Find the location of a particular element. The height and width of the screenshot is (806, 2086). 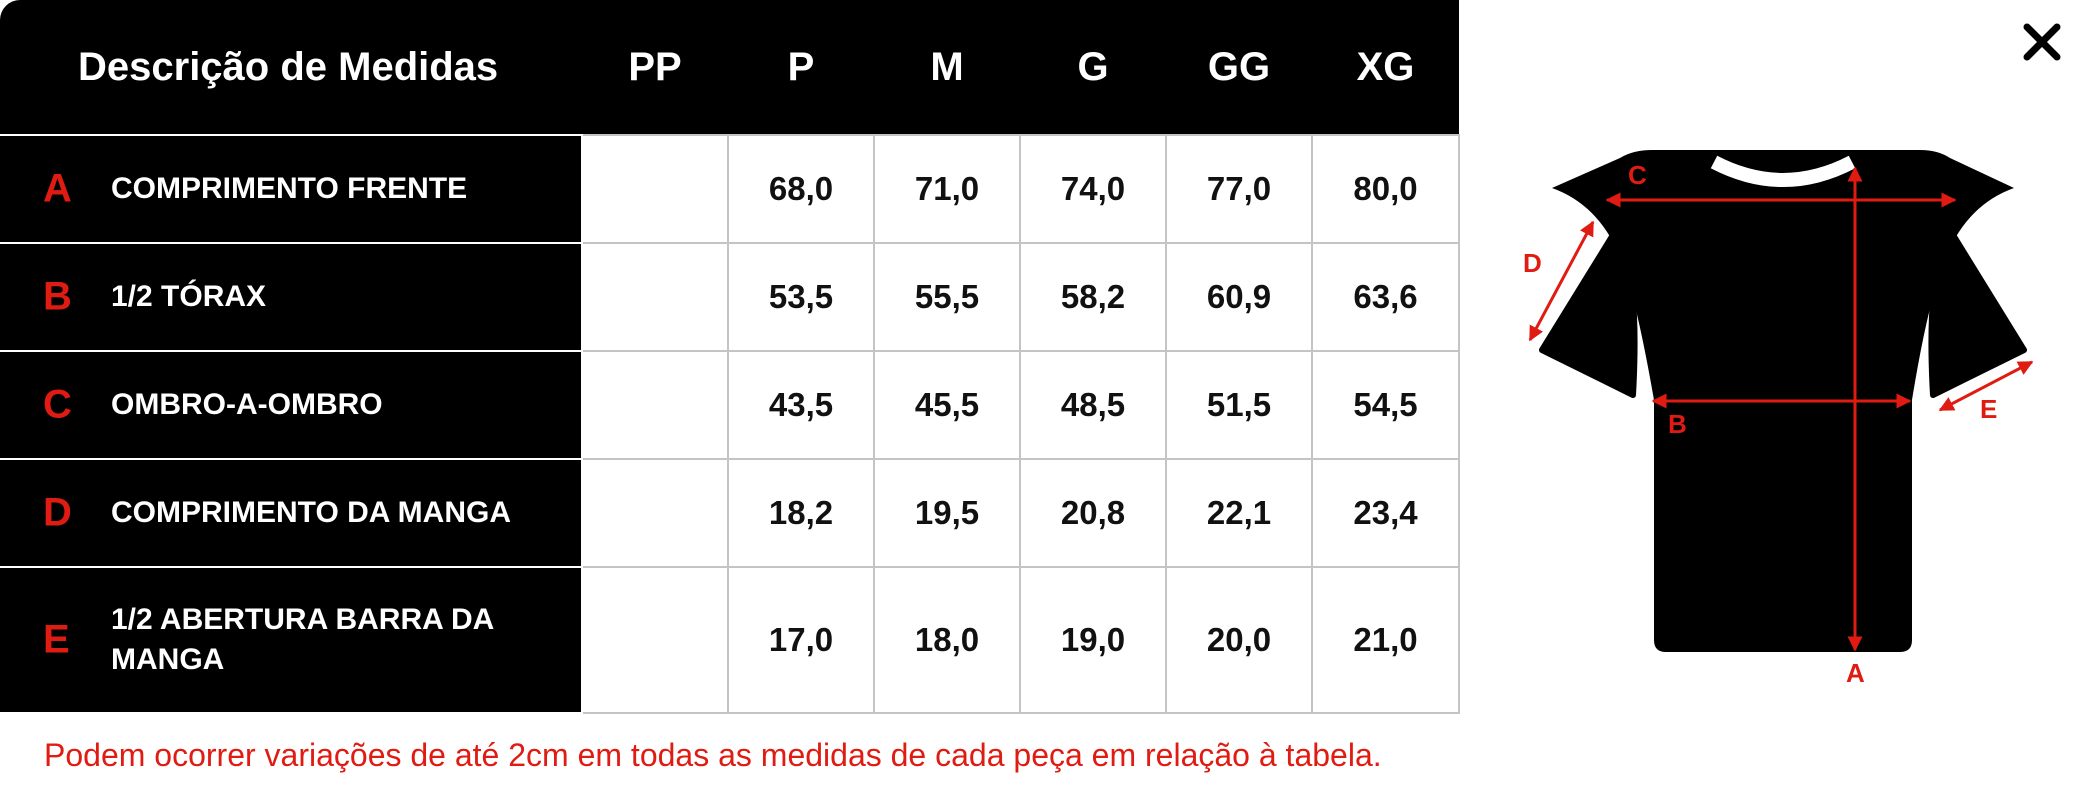

close-icon is located at coordinates (2042, 42).